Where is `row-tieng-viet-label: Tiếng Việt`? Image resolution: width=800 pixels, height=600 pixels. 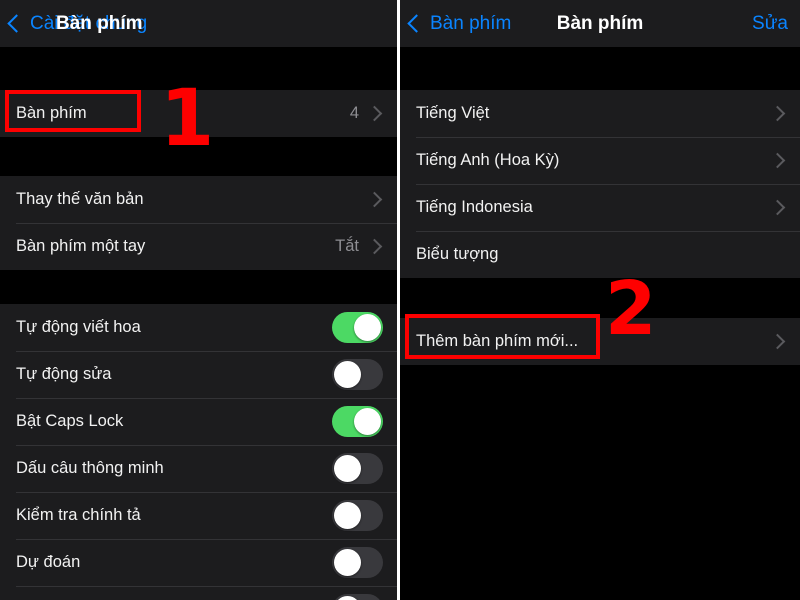 row-tieng-viet-label: Tiếng Việt is located at coordinates (453, 113).